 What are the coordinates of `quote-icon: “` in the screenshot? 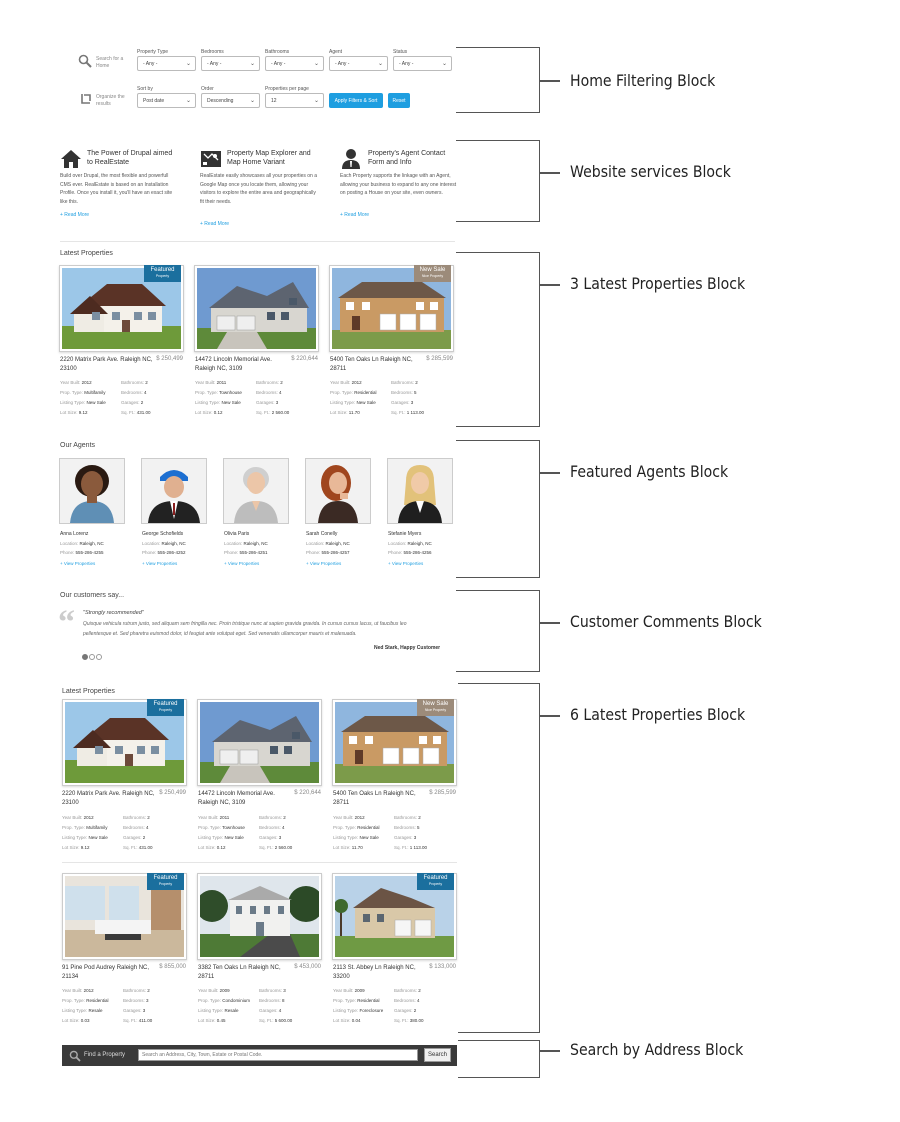 It's located at (66, 622).